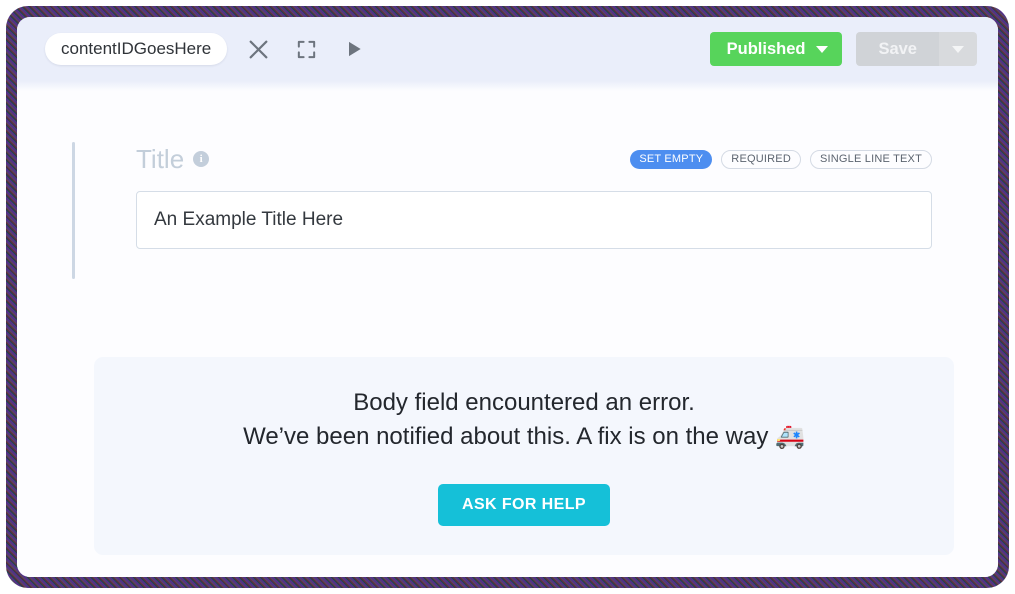 The height and width of the screenshot is (594, 1015). I want to click on publish-status-button: Published, so click(776, 49).